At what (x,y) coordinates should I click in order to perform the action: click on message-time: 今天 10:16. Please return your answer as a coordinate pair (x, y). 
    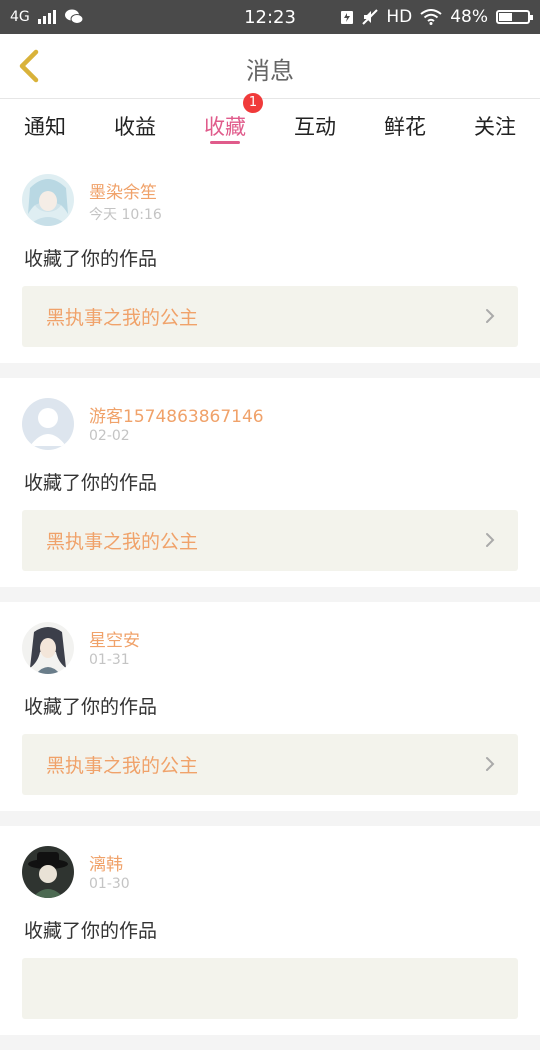
    Looking at the image, I should click on (125, 215).